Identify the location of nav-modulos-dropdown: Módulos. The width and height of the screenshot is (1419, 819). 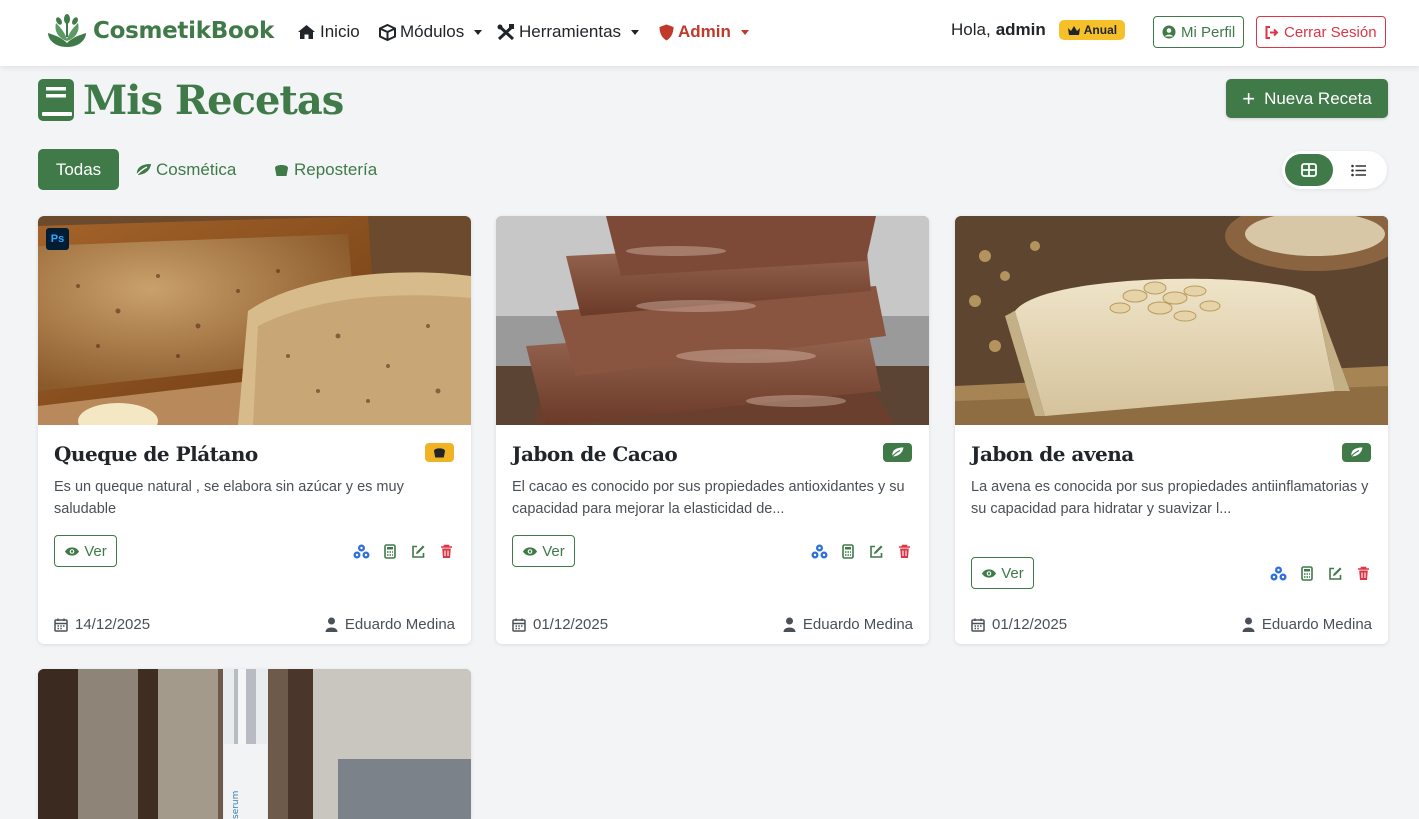
(431, 32).